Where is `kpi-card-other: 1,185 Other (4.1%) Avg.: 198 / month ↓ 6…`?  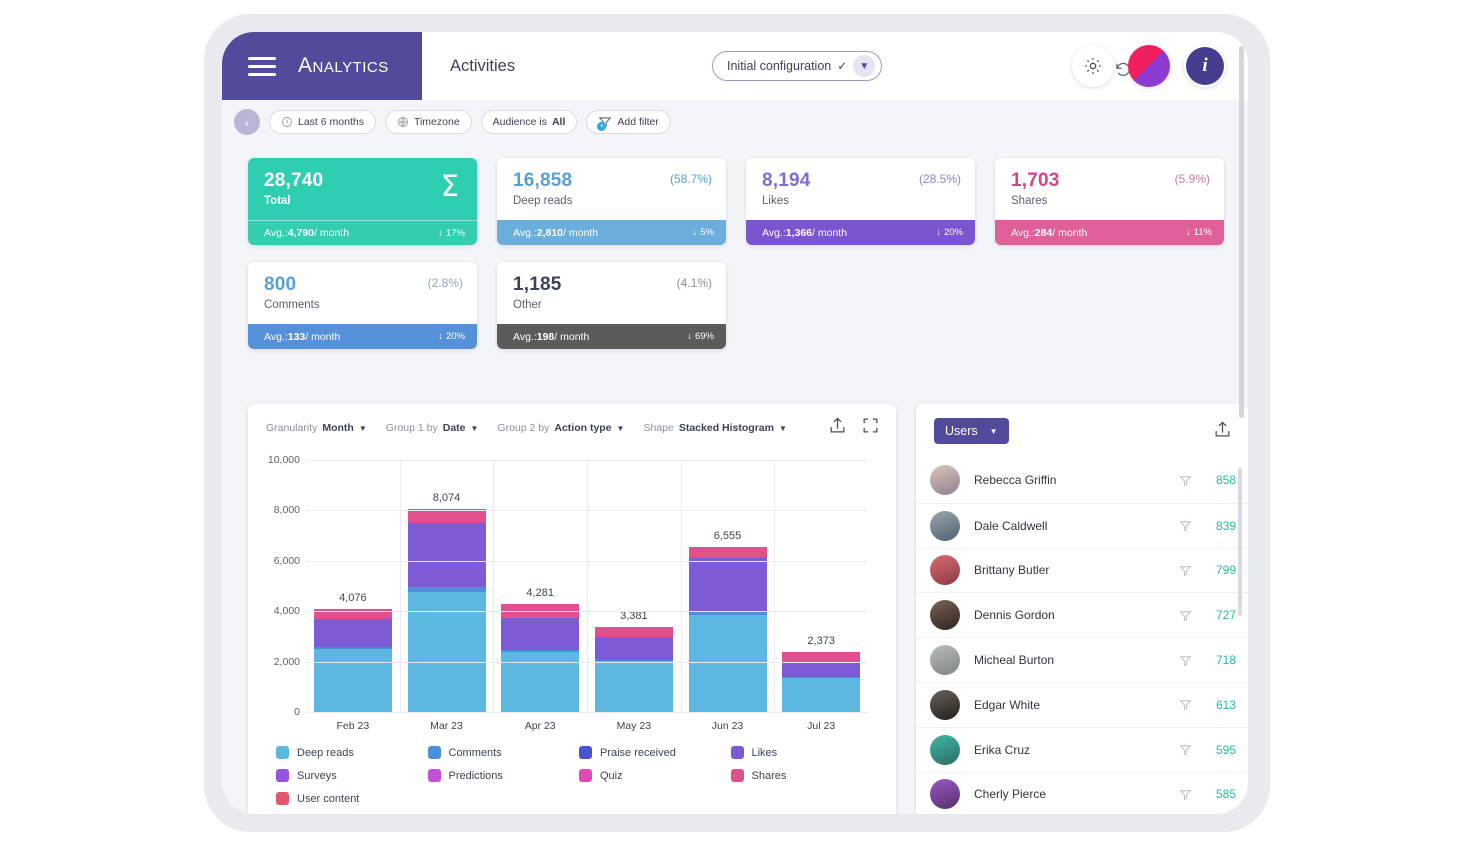
kpi-card-other: 1,185 Other (4.1%) Avg.: 198 / month ↓ 6… is located at coordinates (611, 305).